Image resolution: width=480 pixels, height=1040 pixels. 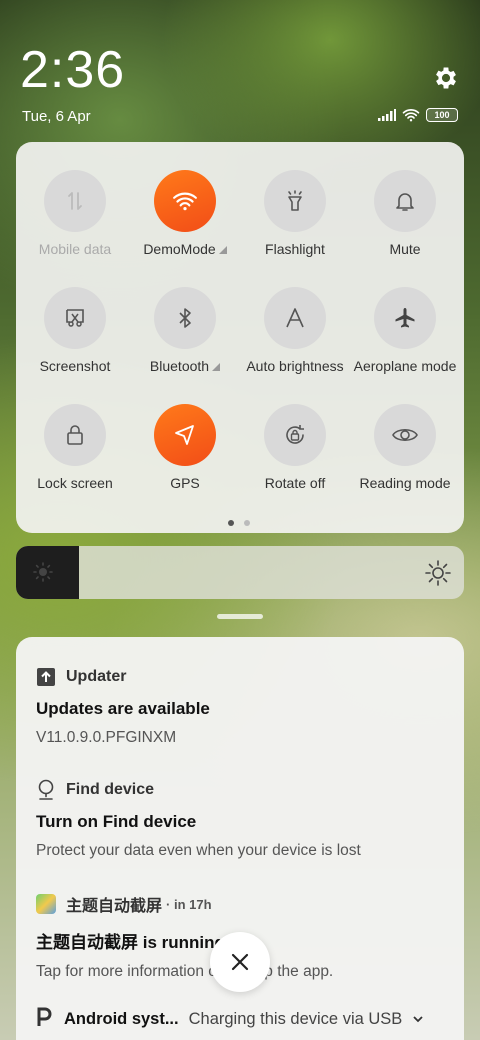 What do you see at coordinates (185, 201) in the screenshot?
I see `wifi-icon` at bounding box center [185, 201].